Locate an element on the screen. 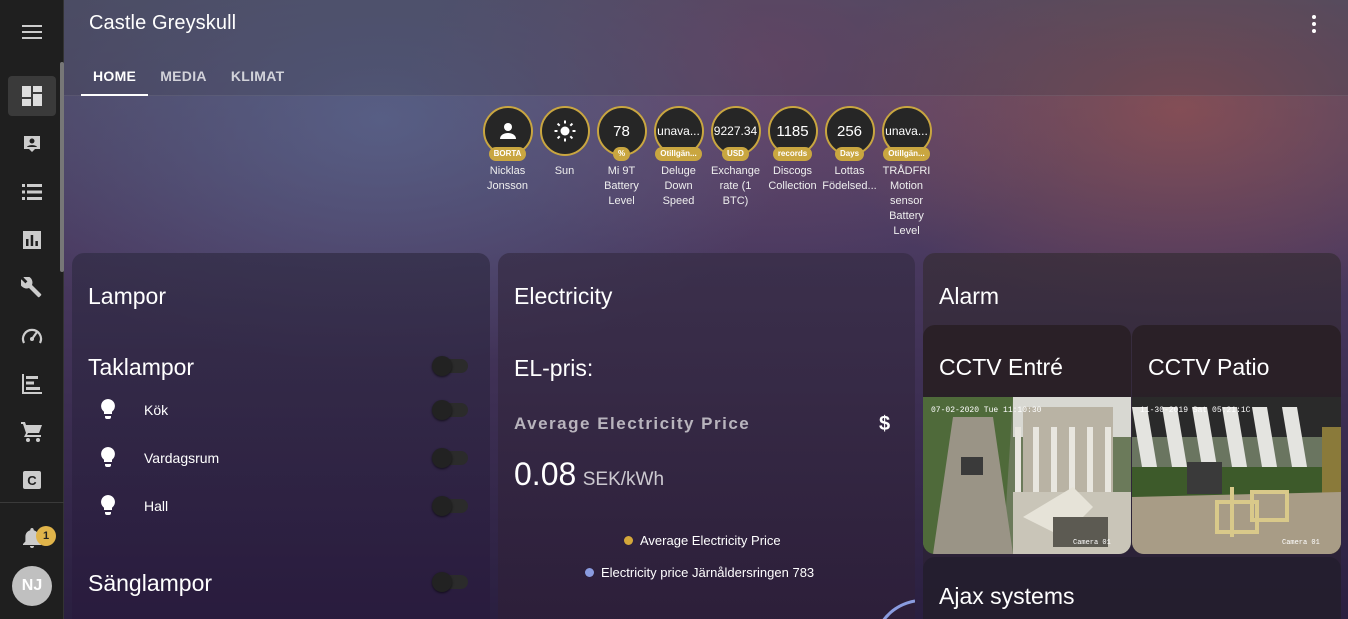  badge-battery: 78 % Mi 9T Battery Level is located at coordinates (621, 172).